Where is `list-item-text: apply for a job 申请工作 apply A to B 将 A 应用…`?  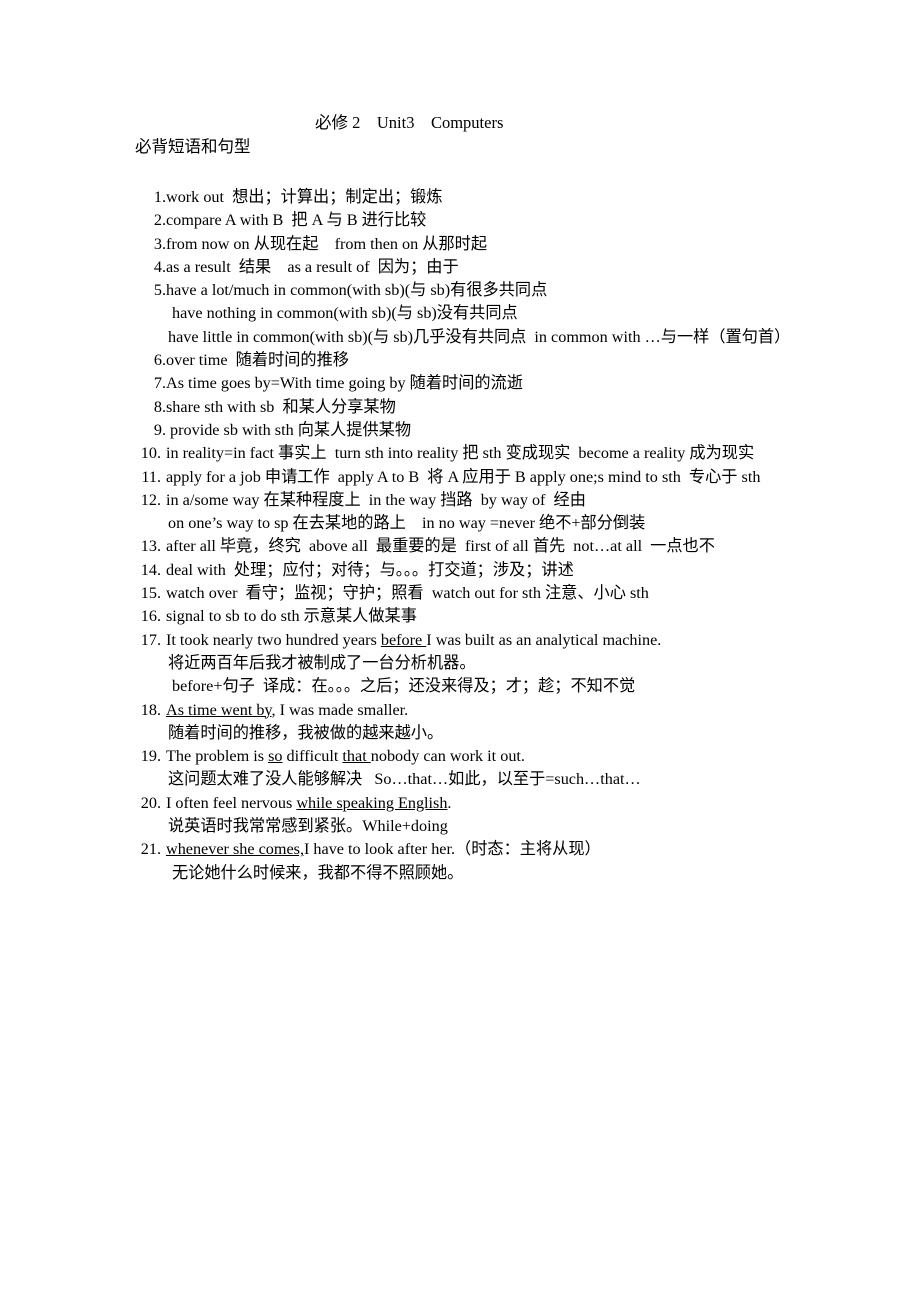 list-item-text: apply for a job 申请工作 apply A to B 将 A 应用… is located at coordinates (463, 476).